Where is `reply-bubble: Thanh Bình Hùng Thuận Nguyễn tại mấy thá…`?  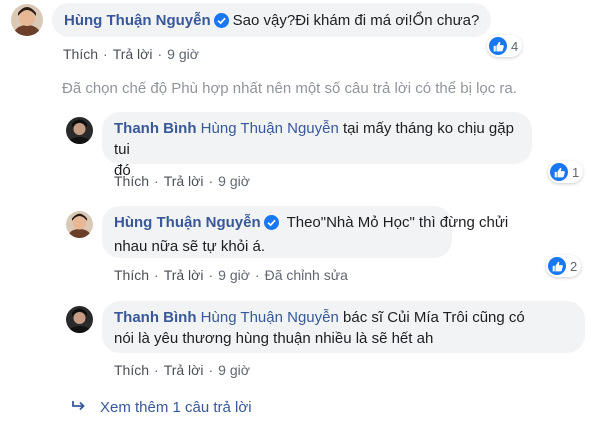
reply-bubble: Thanh Bình Hùng Thuận Nguyễn tại mấy thá… is located at coordinates (317, 145).